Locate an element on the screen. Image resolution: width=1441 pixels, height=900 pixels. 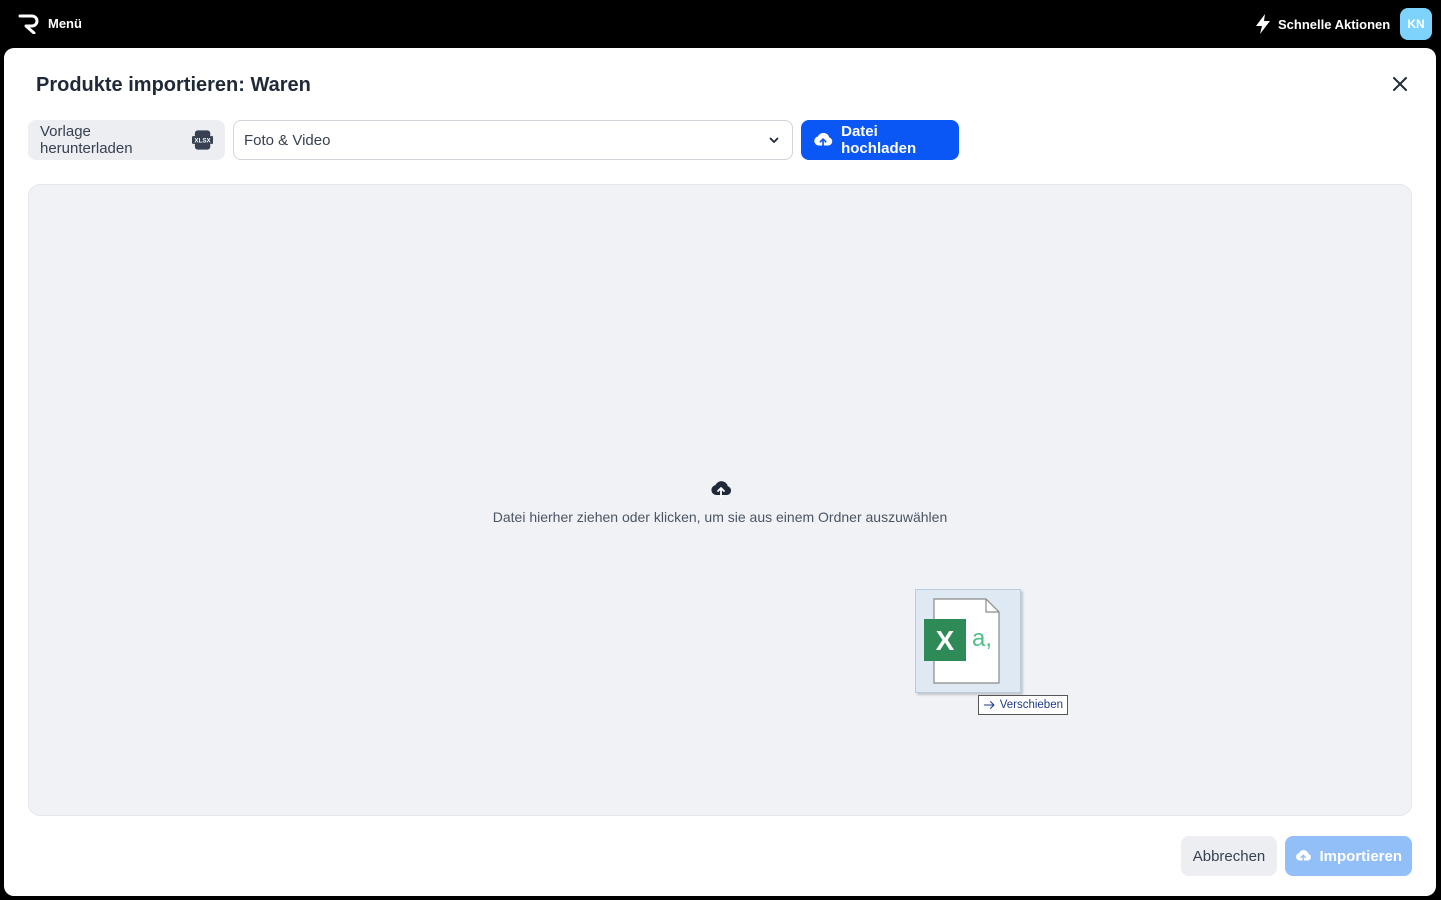
drag-move-tooltip: Verschieben is located at coordinates (1023, 705).